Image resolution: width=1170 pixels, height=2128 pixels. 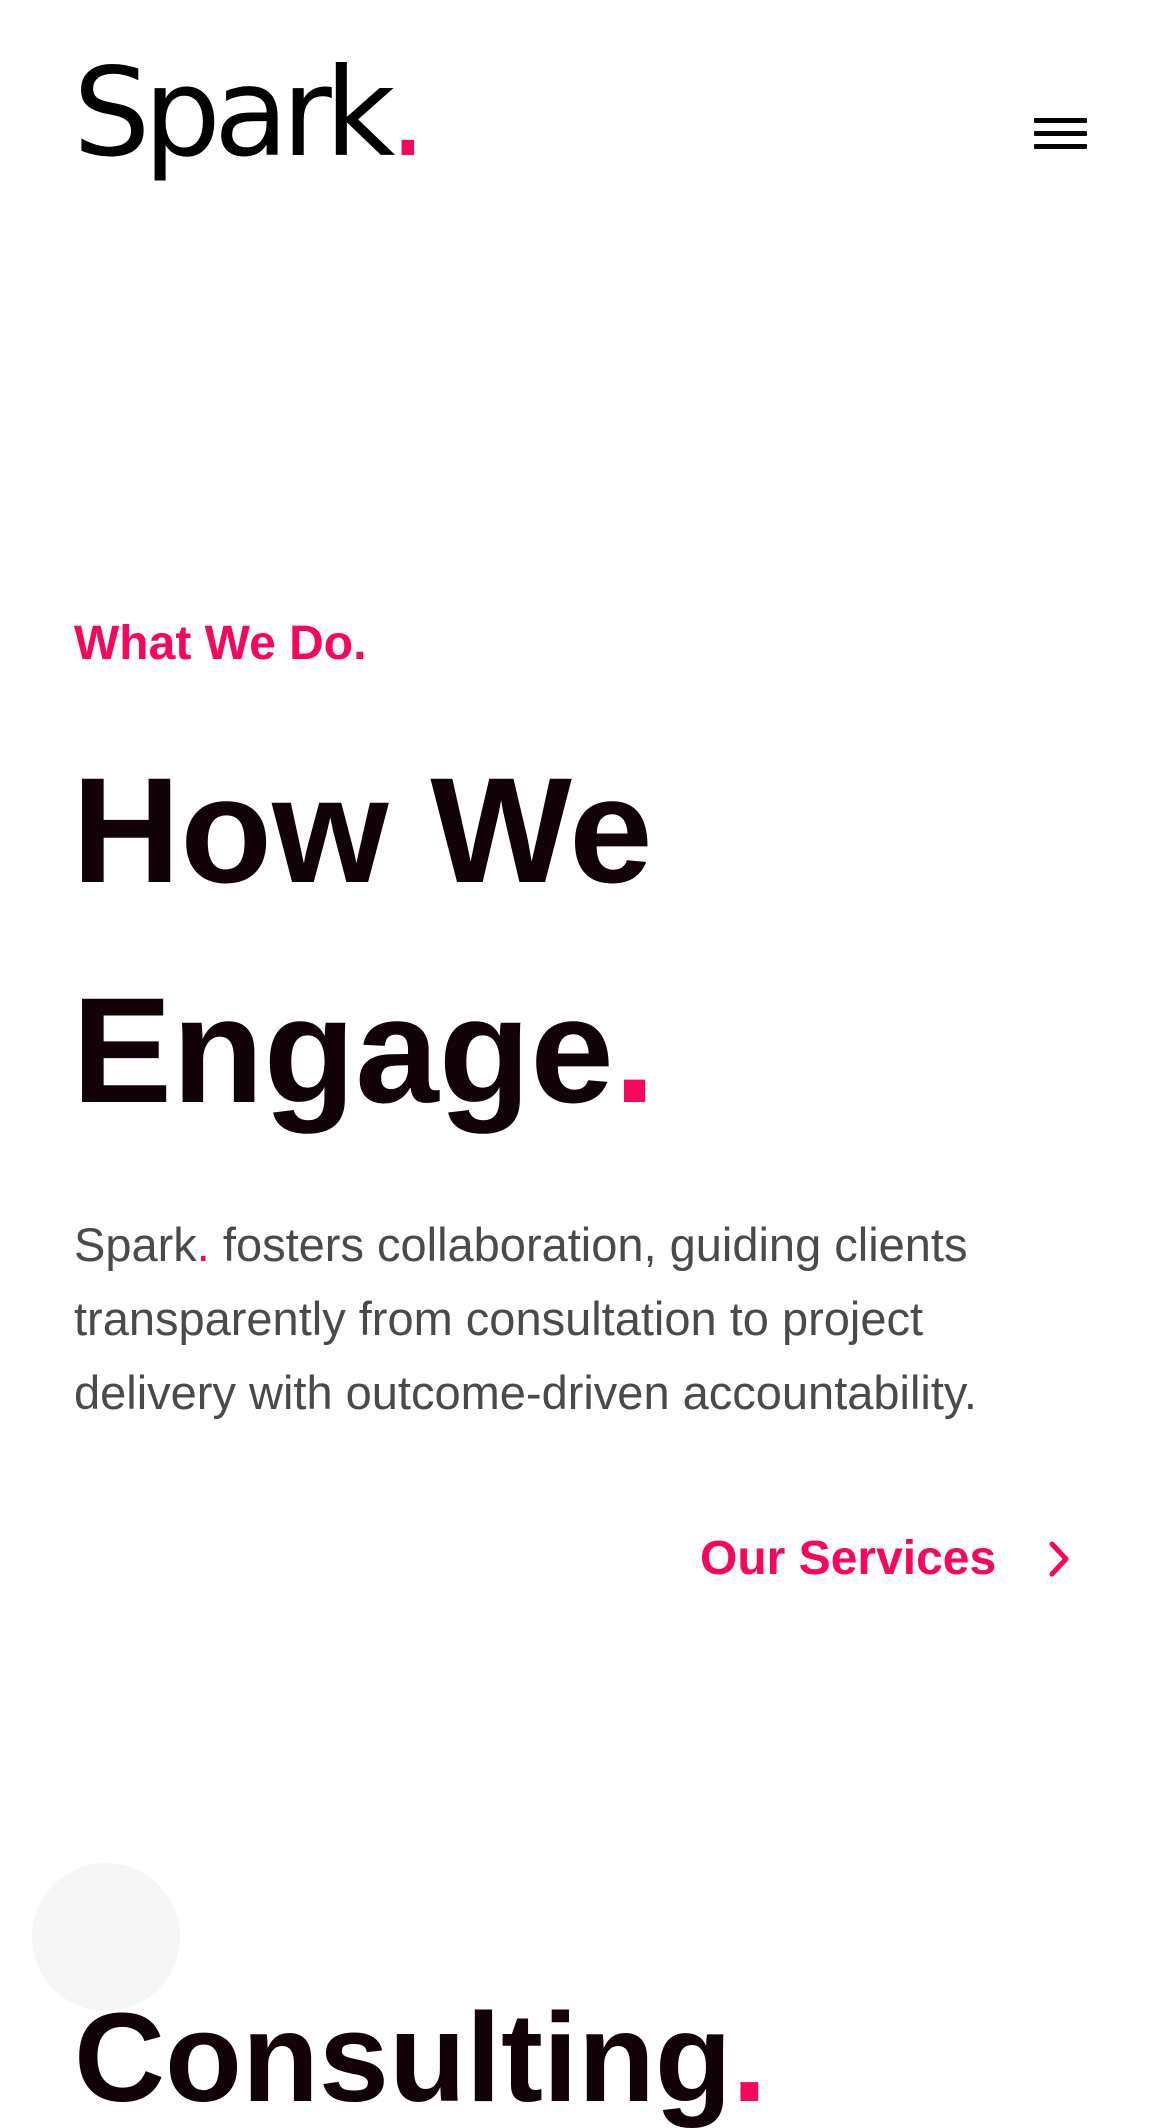 I want to click on consulting-section-title: Consulting., so click(x=420, y=2057).